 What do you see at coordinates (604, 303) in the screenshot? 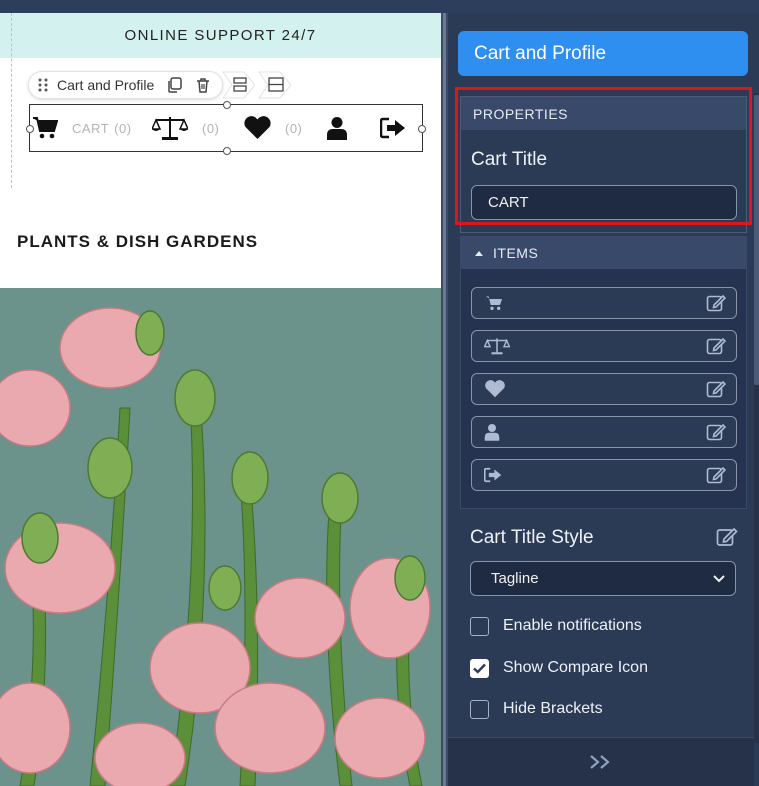
I see `item-cart` at bounding box center [604, 303].